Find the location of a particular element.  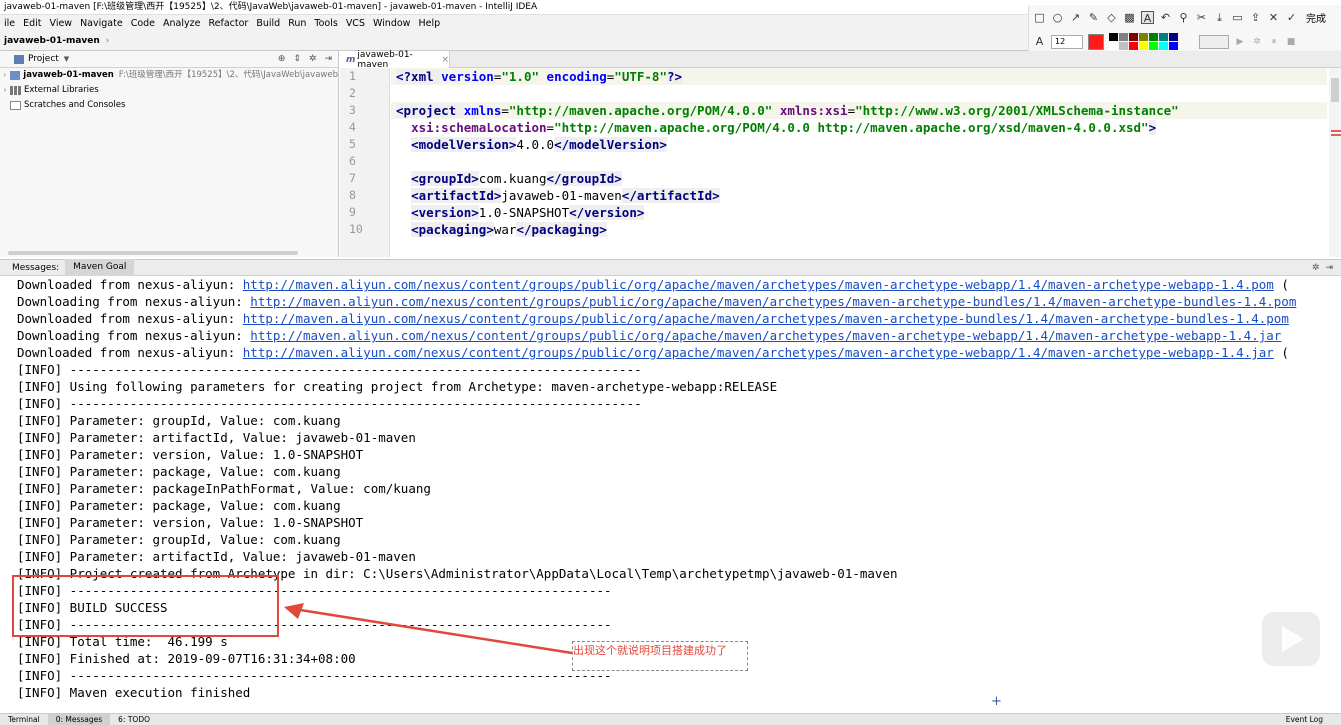

stroke-select is located at coordinates (1214, 41).